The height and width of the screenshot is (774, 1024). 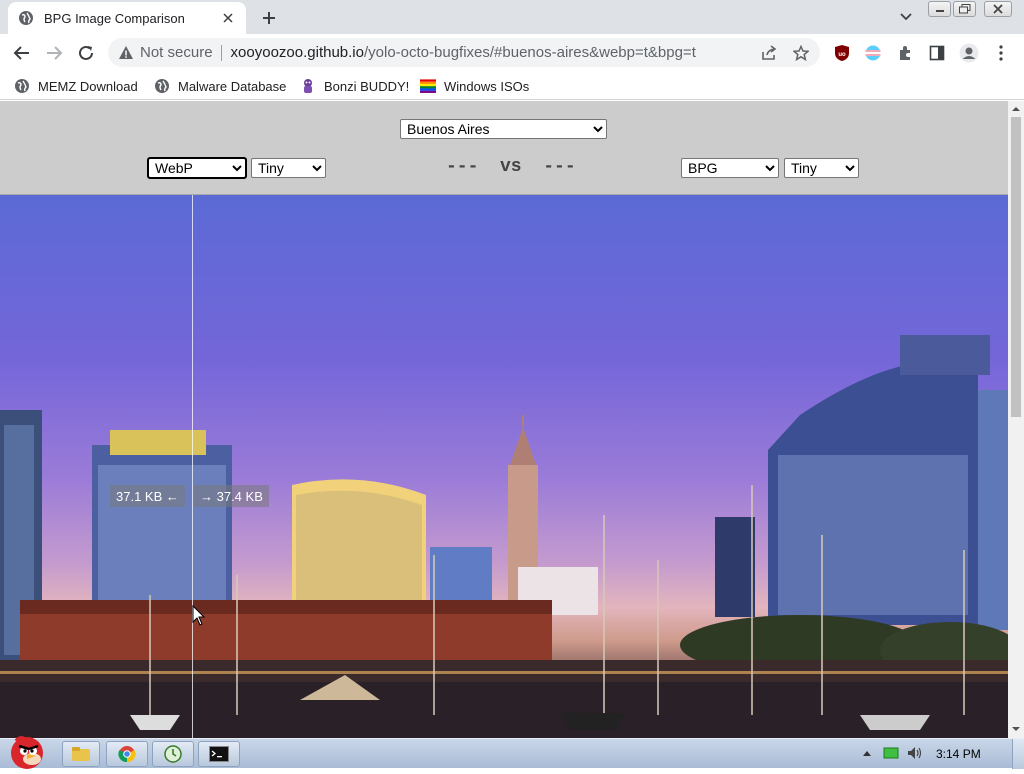 I want to click on svg-text: uo, so click(x=842, y=55).